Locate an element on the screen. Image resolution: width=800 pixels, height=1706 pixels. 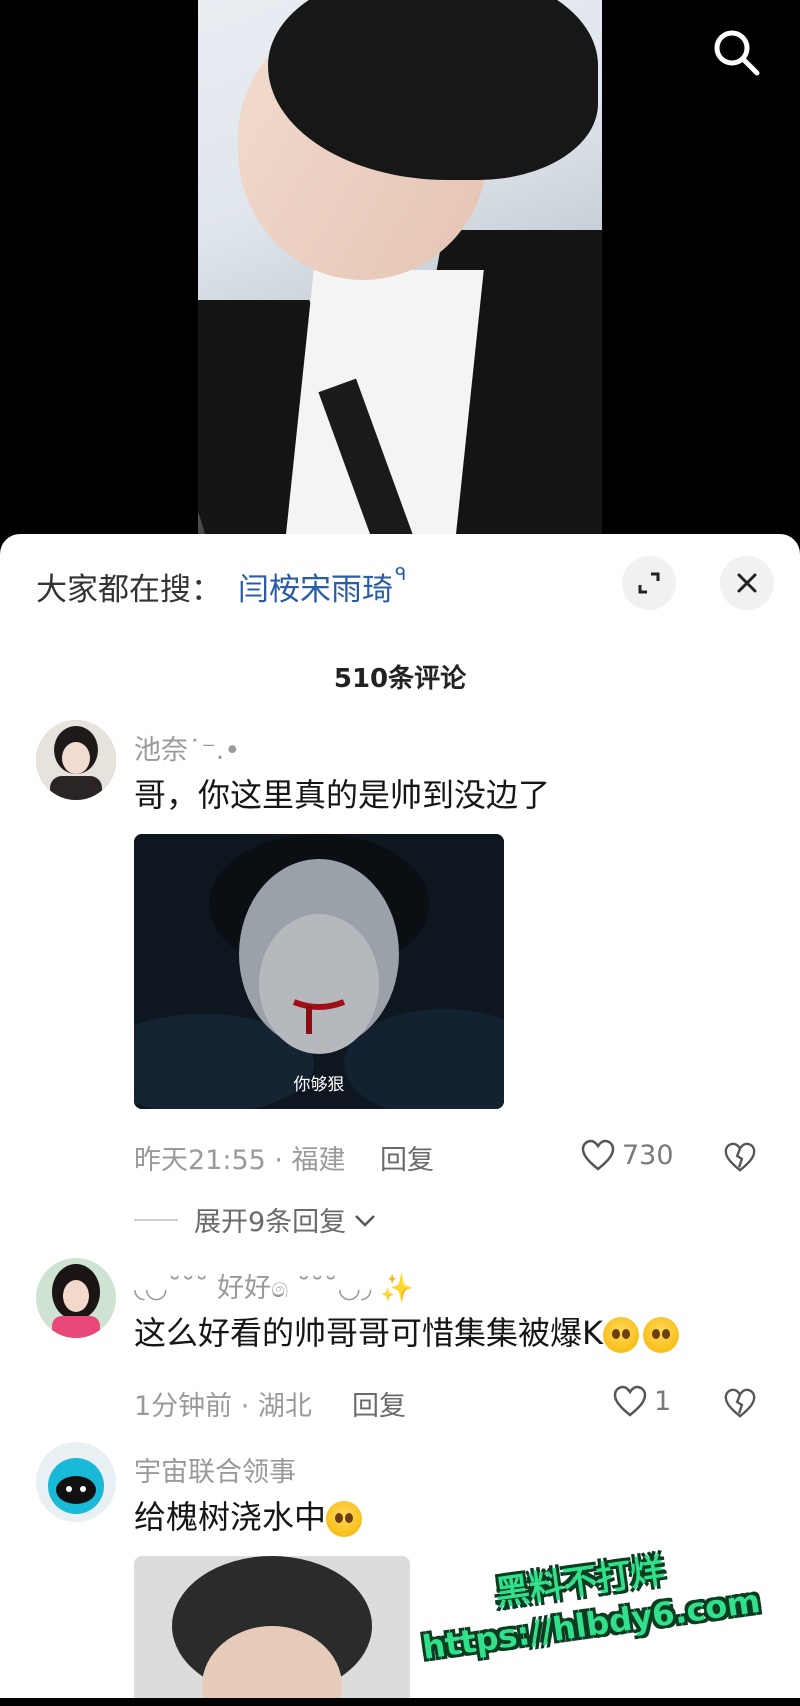
comment-image is located at coordinates (272, 1627).